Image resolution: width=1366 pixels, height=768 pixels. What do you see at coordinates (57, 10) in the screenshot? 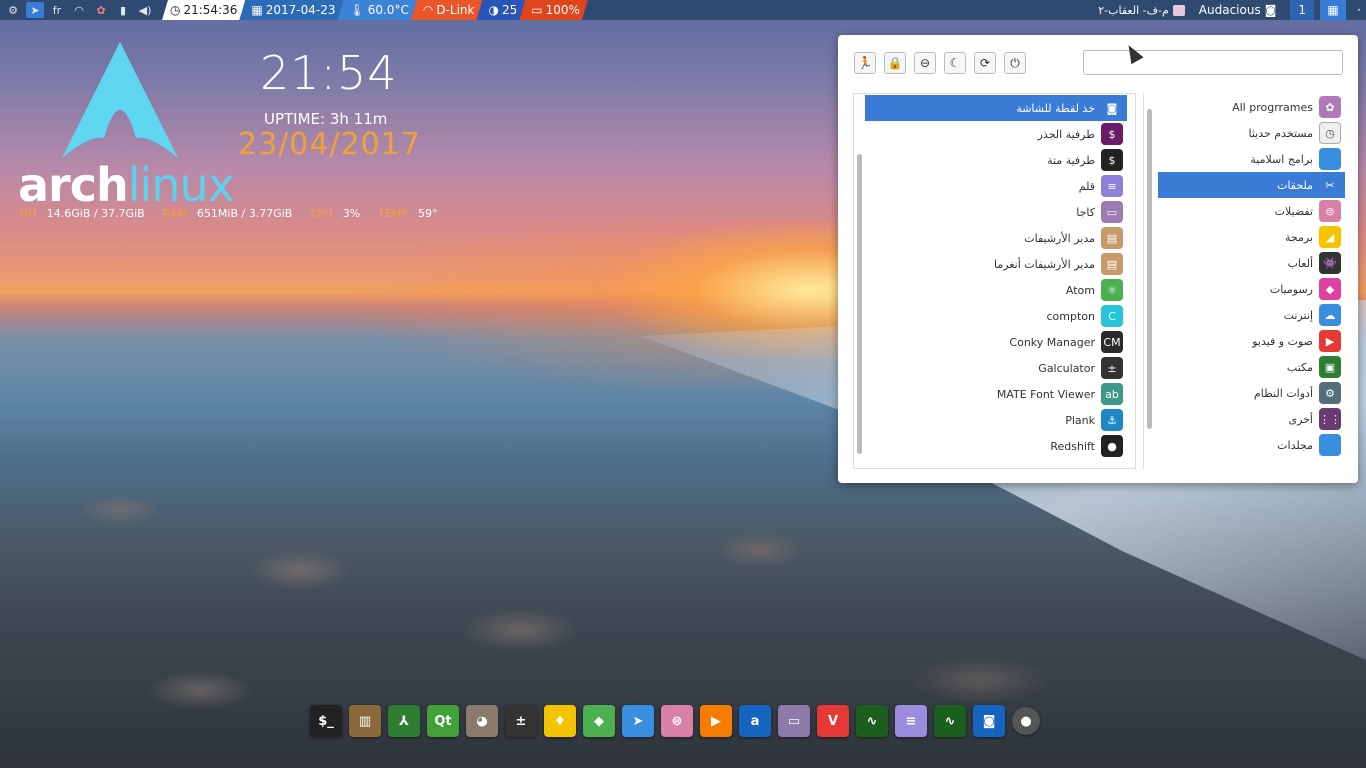
I see `keyboard-layout: fr` at bounding box center [57, 10].